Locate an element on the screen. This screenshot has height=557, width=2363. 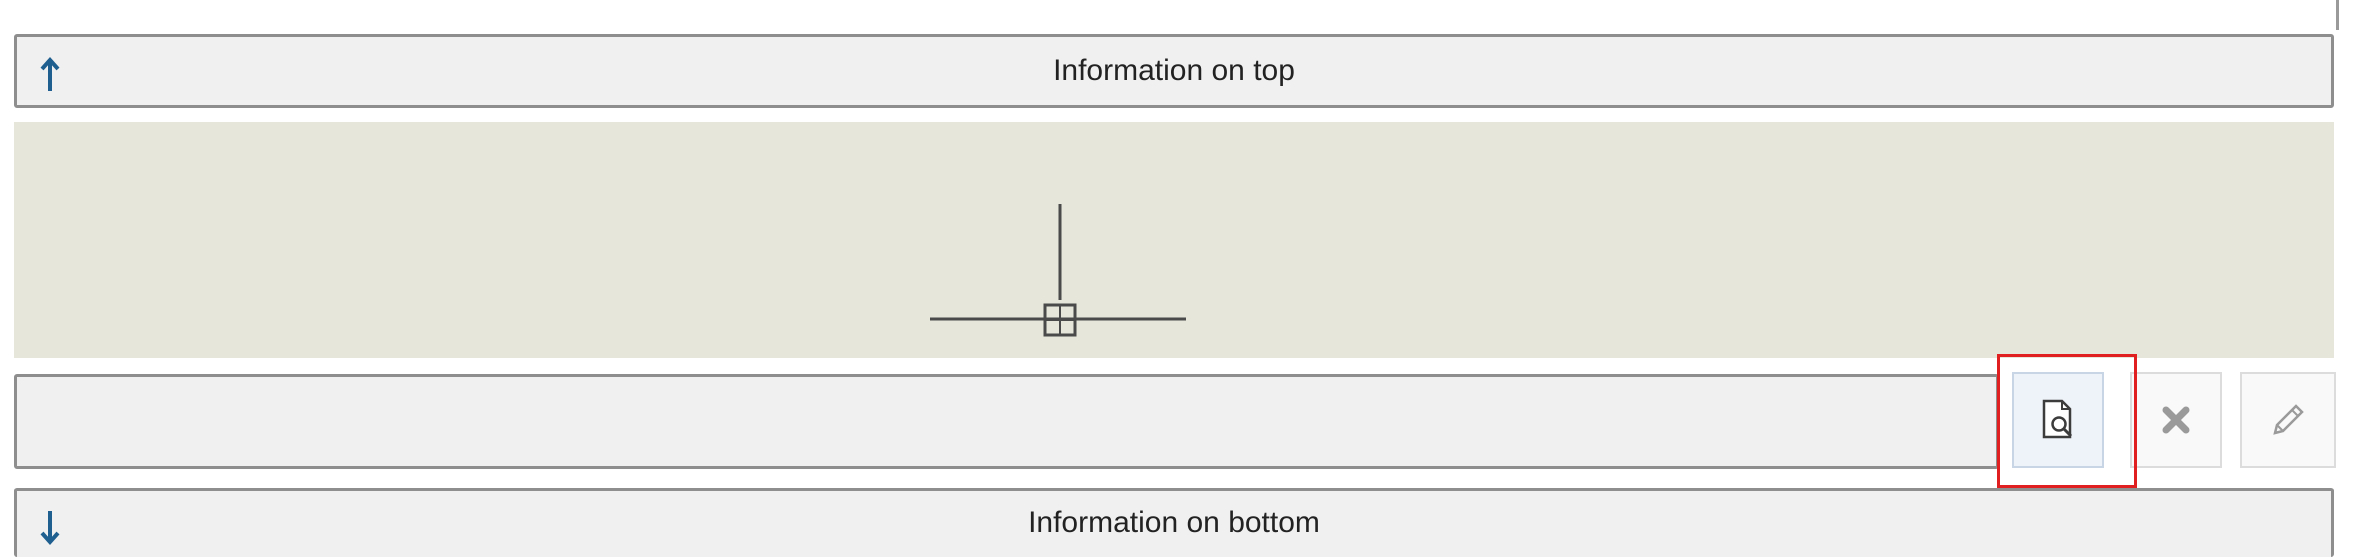
top-info-label: Information on top is located at coordinates (1174, 70).